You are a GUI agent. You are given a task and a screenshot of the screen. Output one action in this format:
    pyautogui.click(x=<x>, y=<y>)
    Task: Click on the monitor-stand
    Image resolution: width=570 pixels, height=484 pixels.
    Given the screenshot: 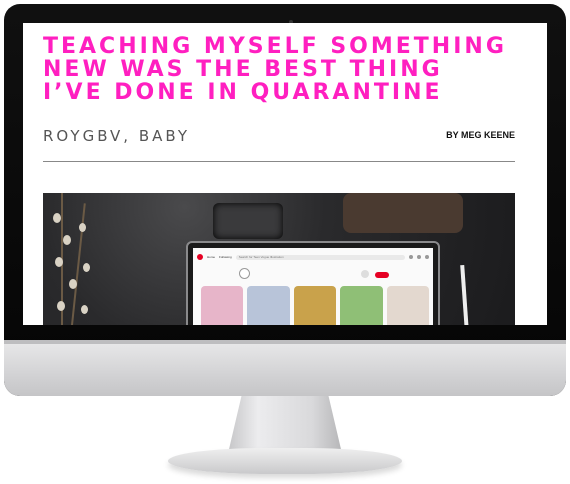 What is the action you would take?
    pyautogui.click(x=285, y=425)
    